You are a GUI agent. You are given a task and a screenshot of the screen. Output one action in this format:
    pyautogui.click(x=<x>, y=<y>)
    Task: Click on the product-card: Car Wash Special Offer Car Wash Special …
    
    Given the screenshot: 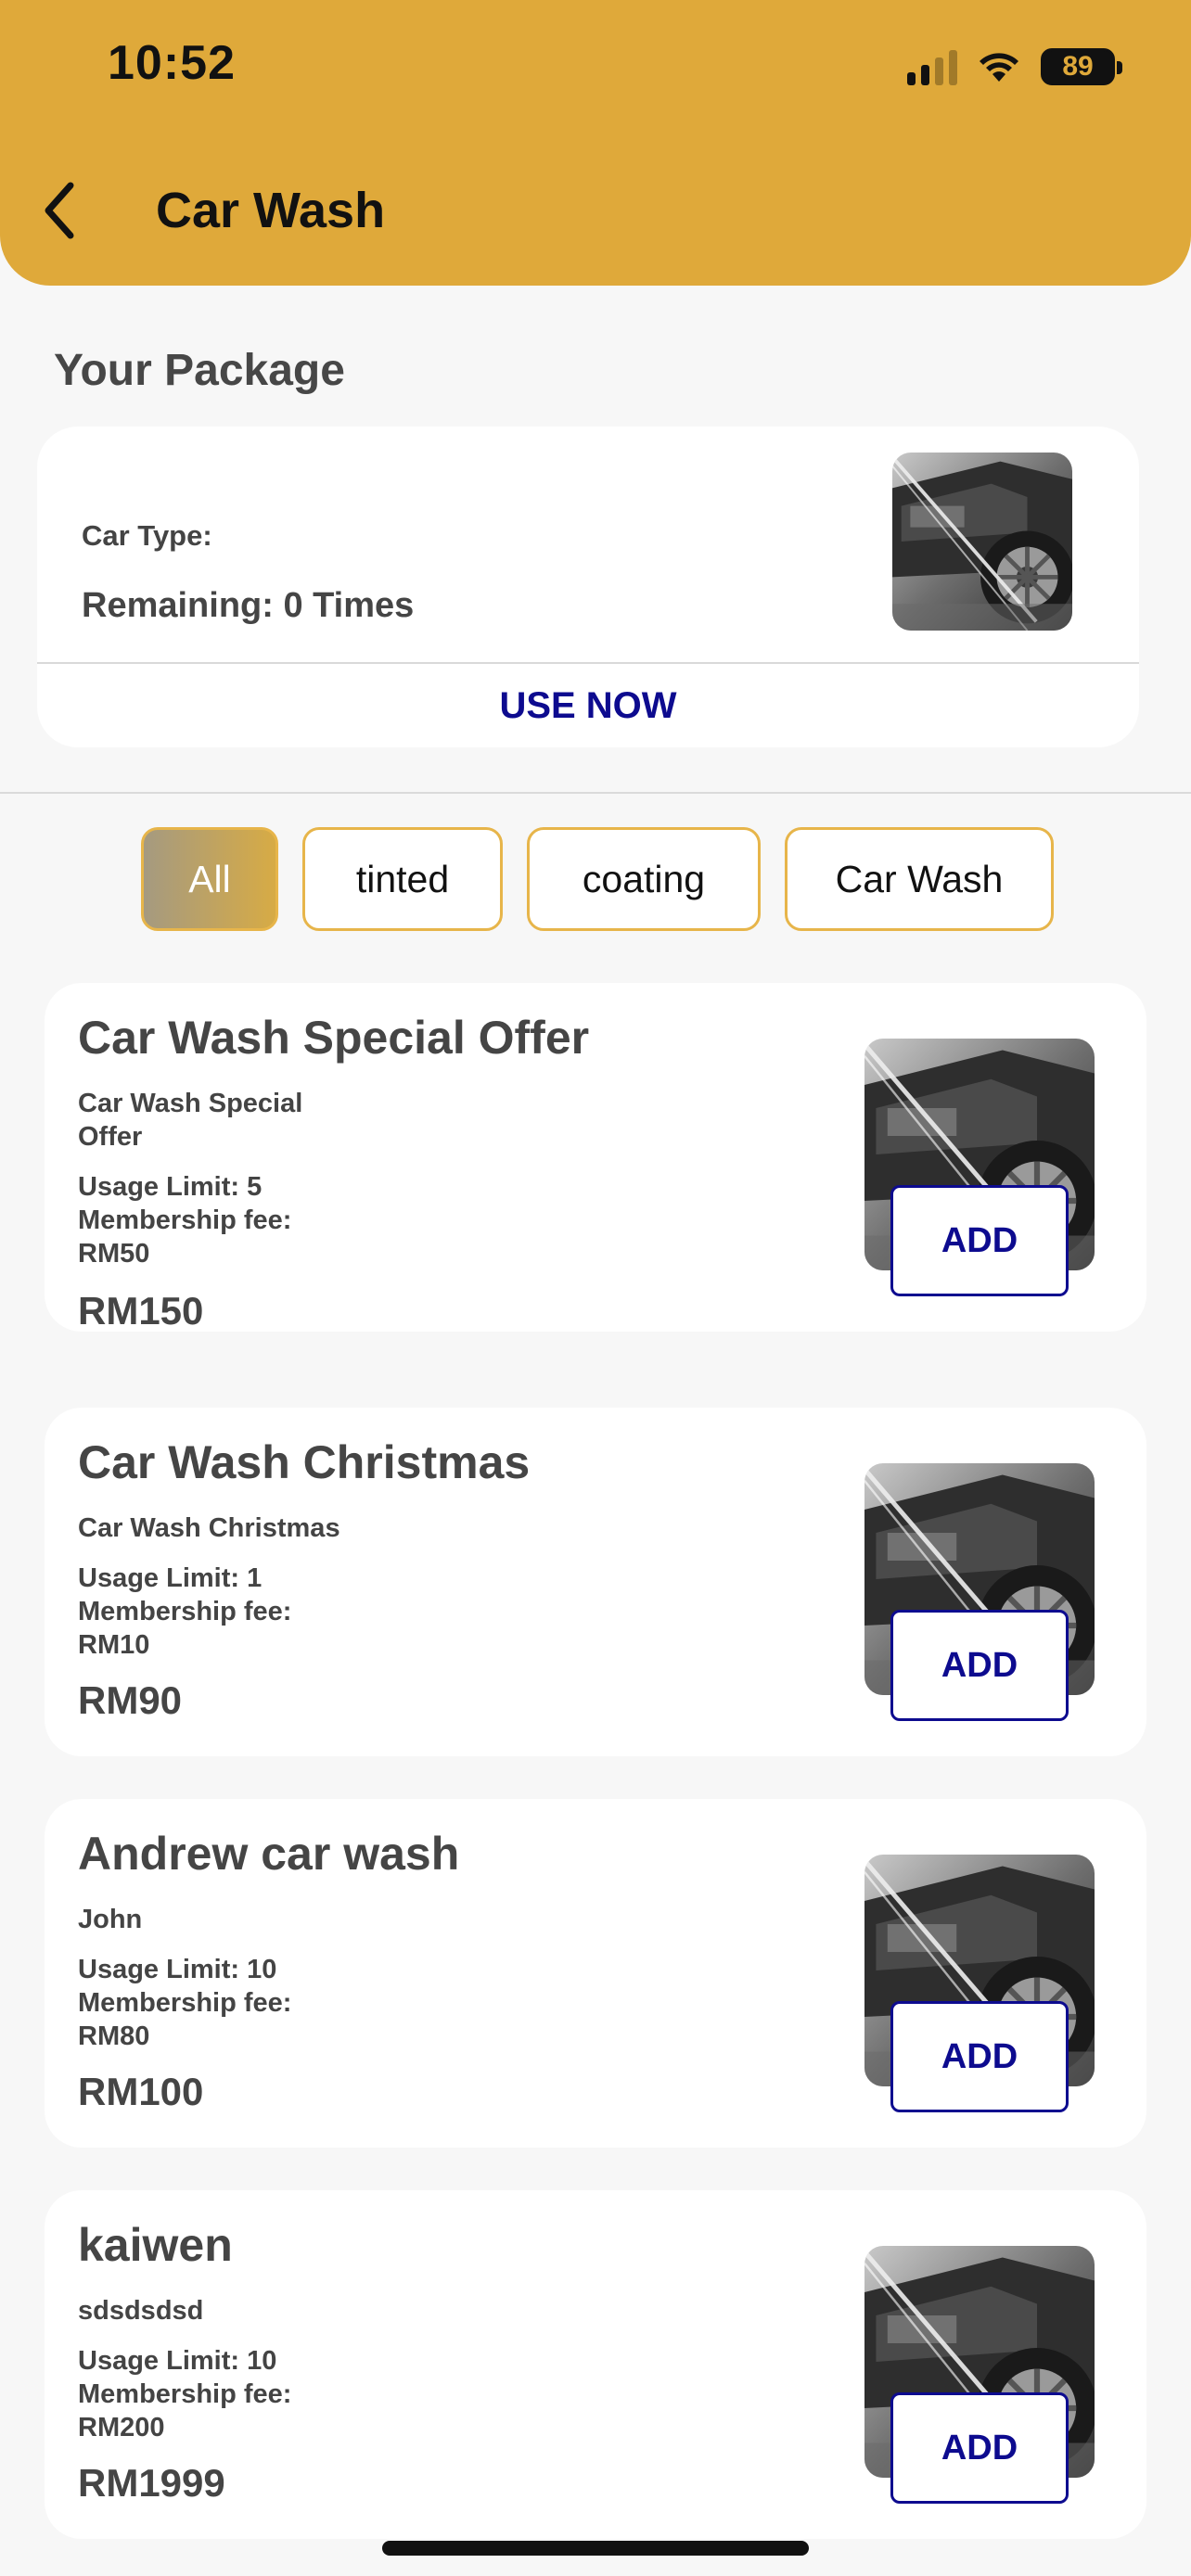 What is the action you would take?
    pyautogui.click(x=595, y=1158)
    